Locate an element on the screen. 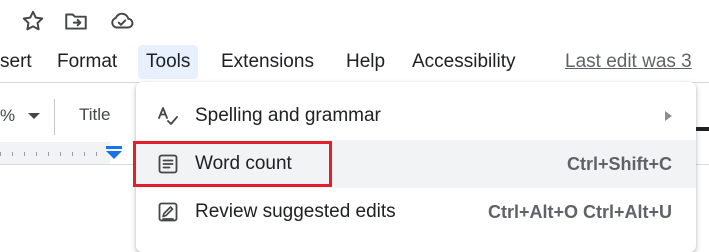 The width and height of the screenshot is (709, 252). menu-item-label: Spelling and grammar is located at coordinates (288, 115).